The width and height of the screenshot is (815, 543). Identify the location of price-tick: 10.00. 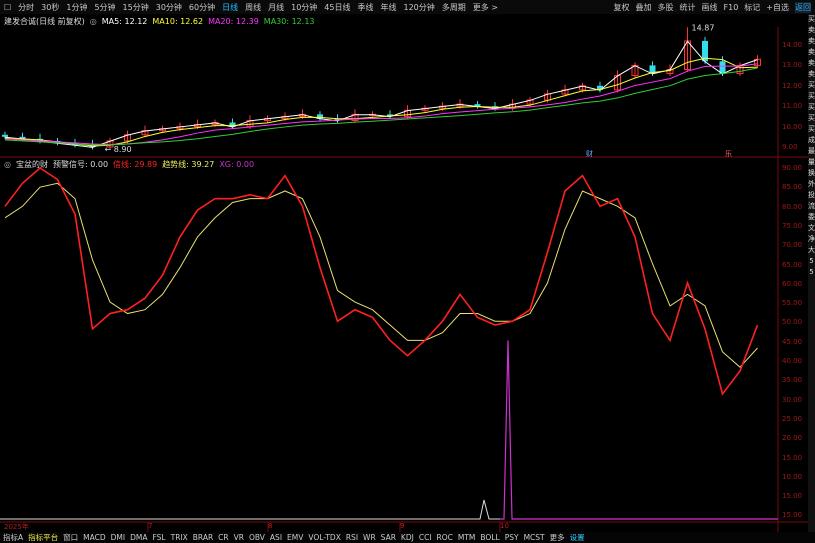
(792, 126).